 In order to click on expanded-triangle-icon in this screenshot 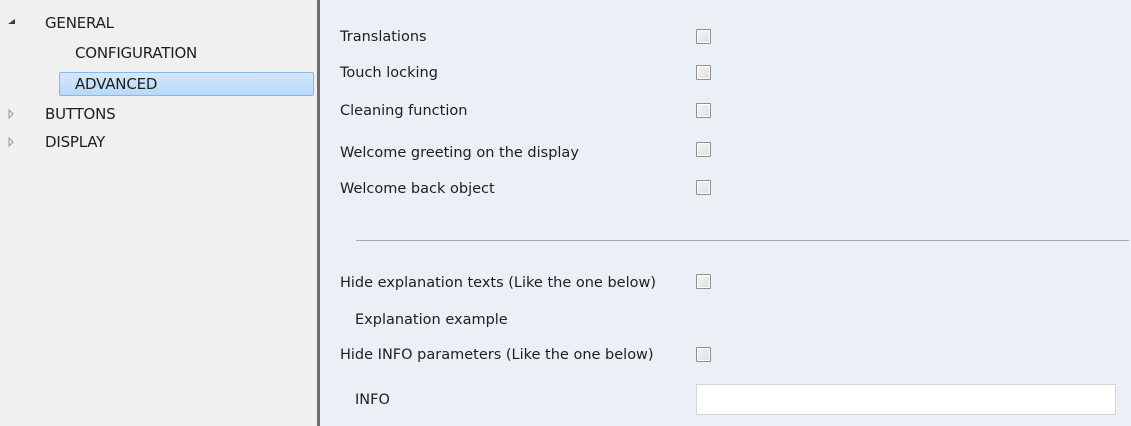, I will do `click(10, 23)`.